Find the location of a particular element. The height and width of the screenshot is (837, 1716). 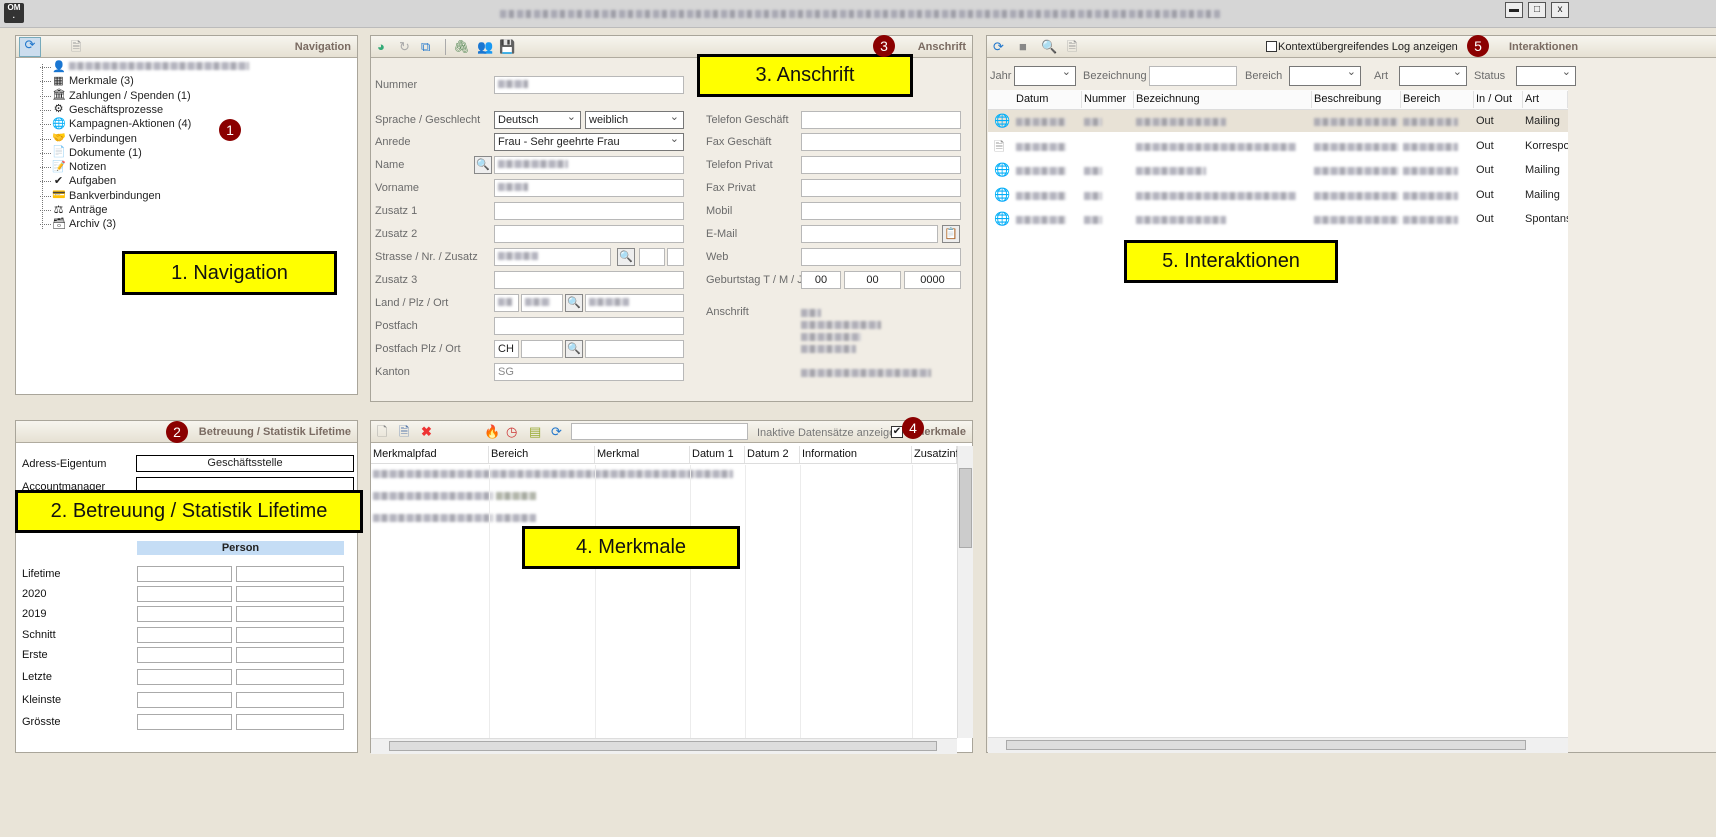

tree-item: 👤 is located at coordinates (144, 67).